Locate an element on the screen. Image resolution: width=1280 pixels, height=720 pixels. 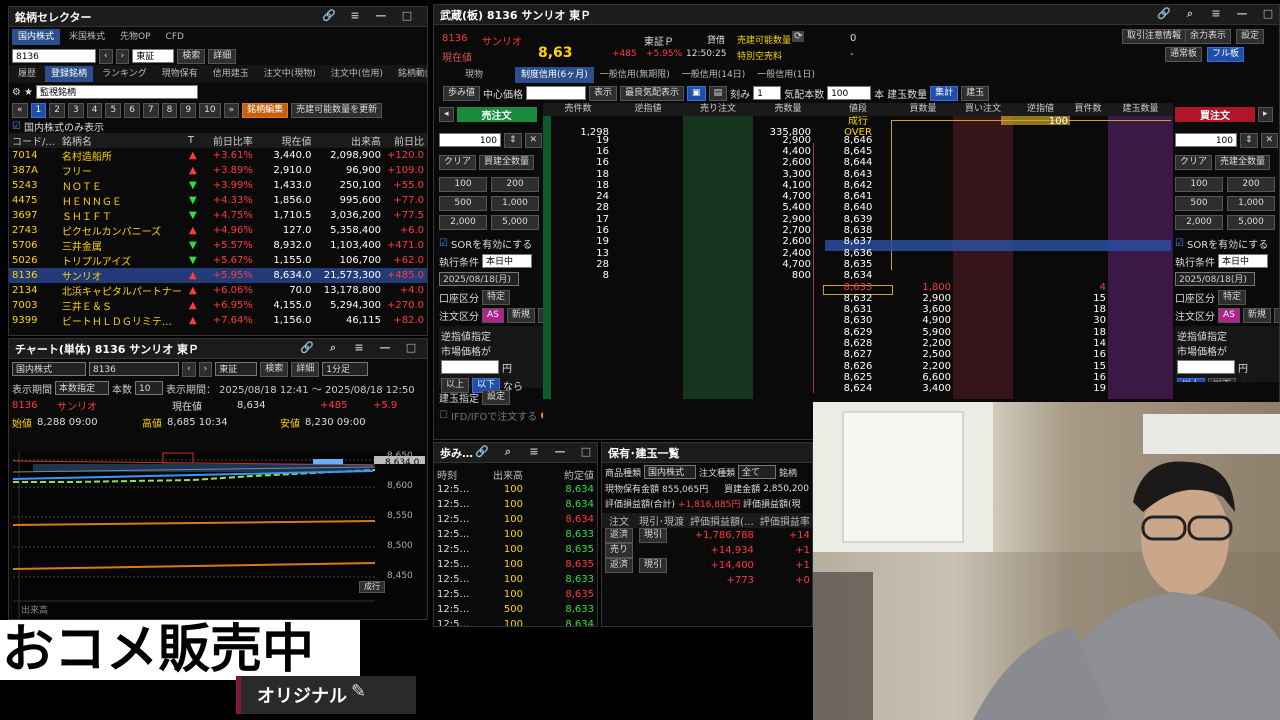
tab-margin-6m: 制度信用(6ヶ月) is located at coordinates (554, 75).